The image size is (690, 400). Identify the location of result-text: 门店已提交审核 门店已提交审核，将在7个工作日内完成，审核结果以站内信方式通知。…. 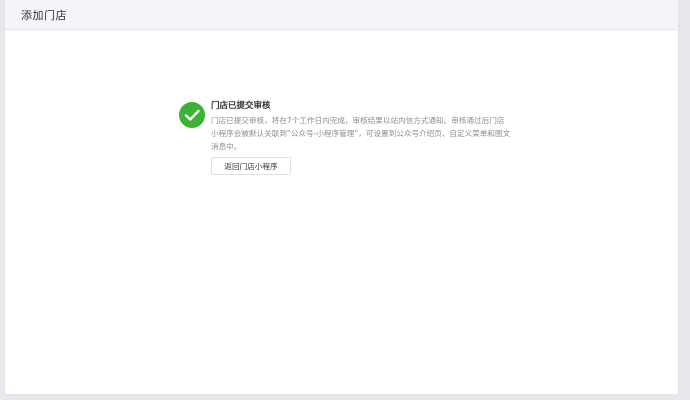
(361, 137).